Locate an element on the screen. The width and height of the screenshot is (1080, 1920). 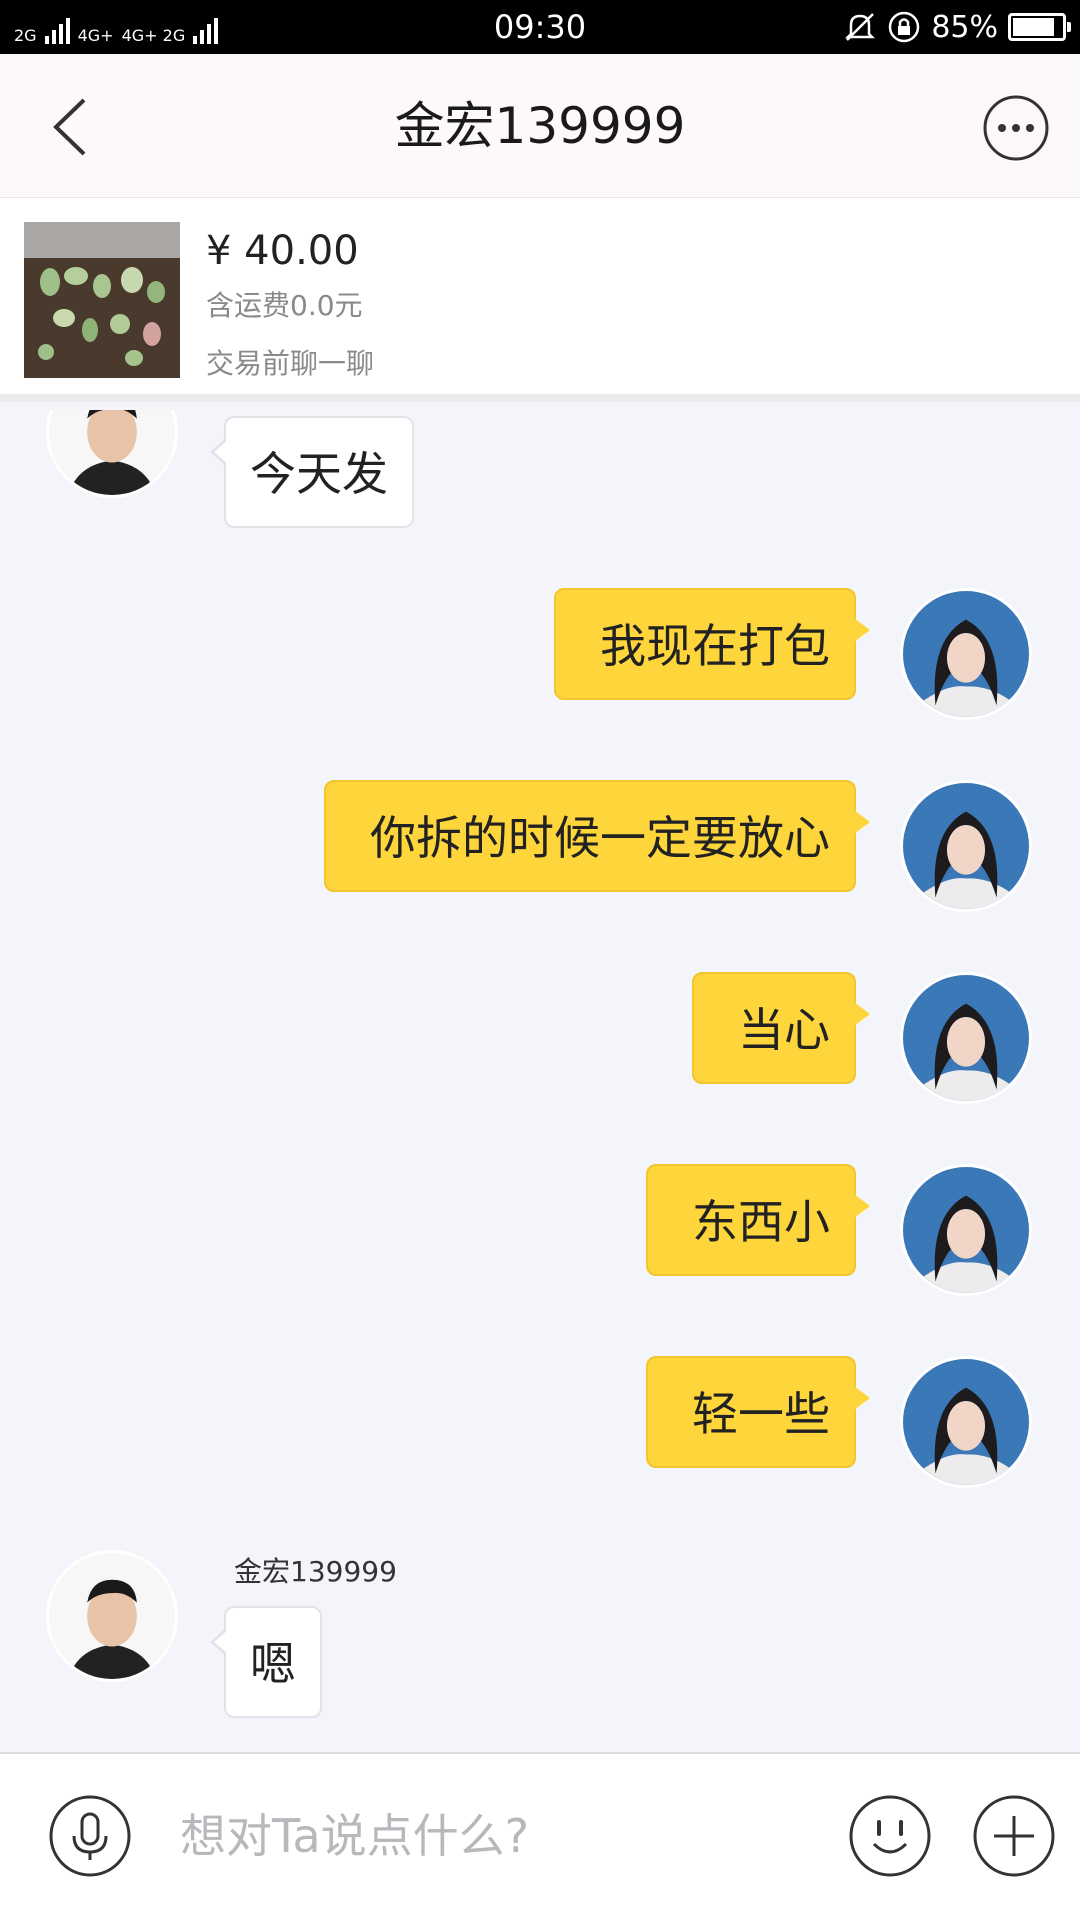
message-input: 想对Ta说点什么? is located at coordinates (354, 1833).